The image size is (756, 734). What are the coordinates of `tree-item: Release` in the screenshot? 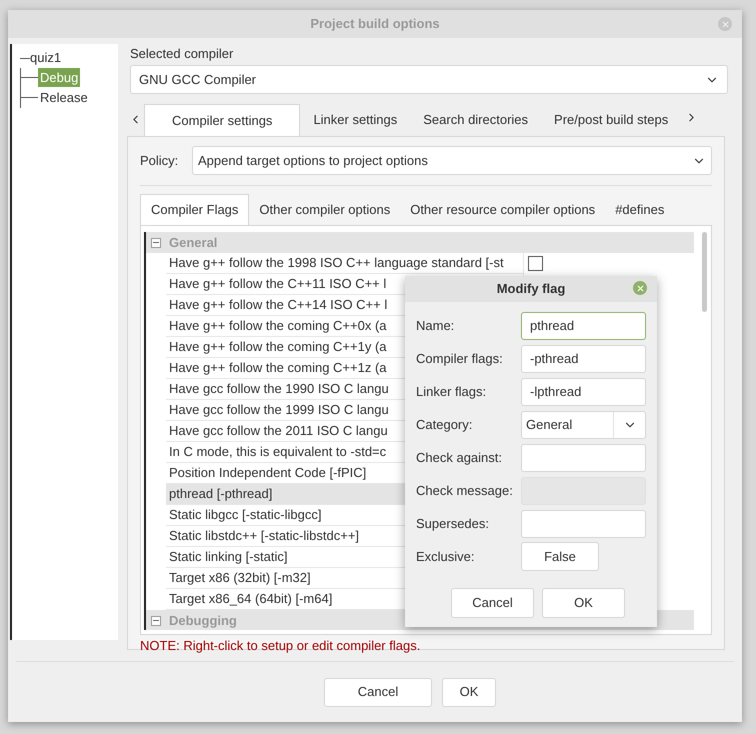 It's located at (64, 98).